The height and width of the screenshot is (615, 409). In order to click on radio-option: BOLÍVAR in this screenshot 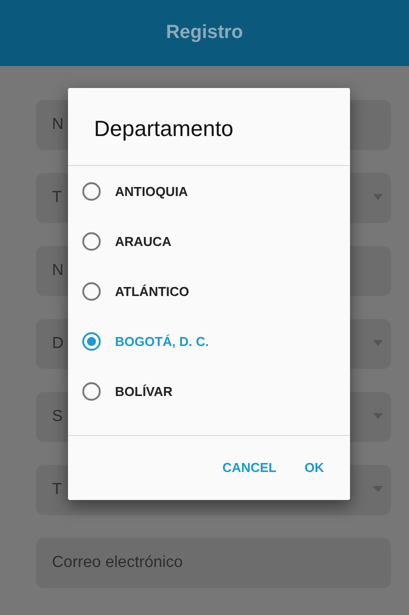, I will do `click(209, 391)`.